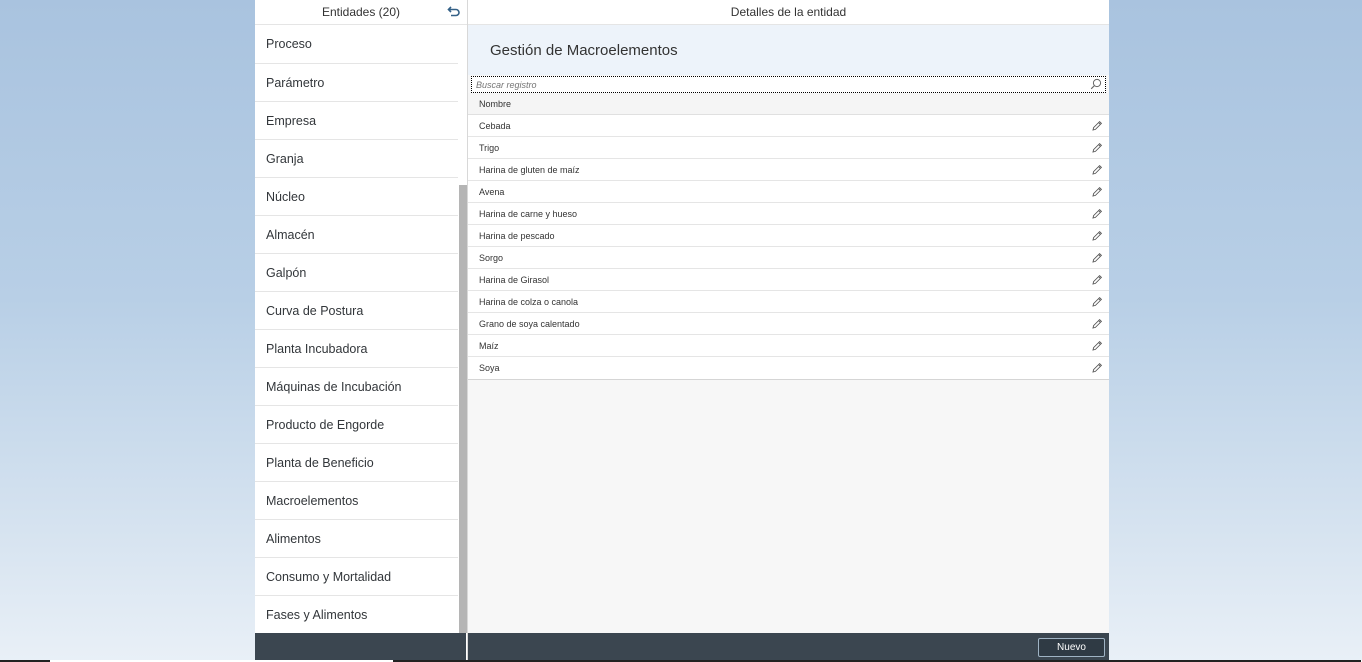 The image size is (1362, 662). I want to click on search-field, so click(788, 84).